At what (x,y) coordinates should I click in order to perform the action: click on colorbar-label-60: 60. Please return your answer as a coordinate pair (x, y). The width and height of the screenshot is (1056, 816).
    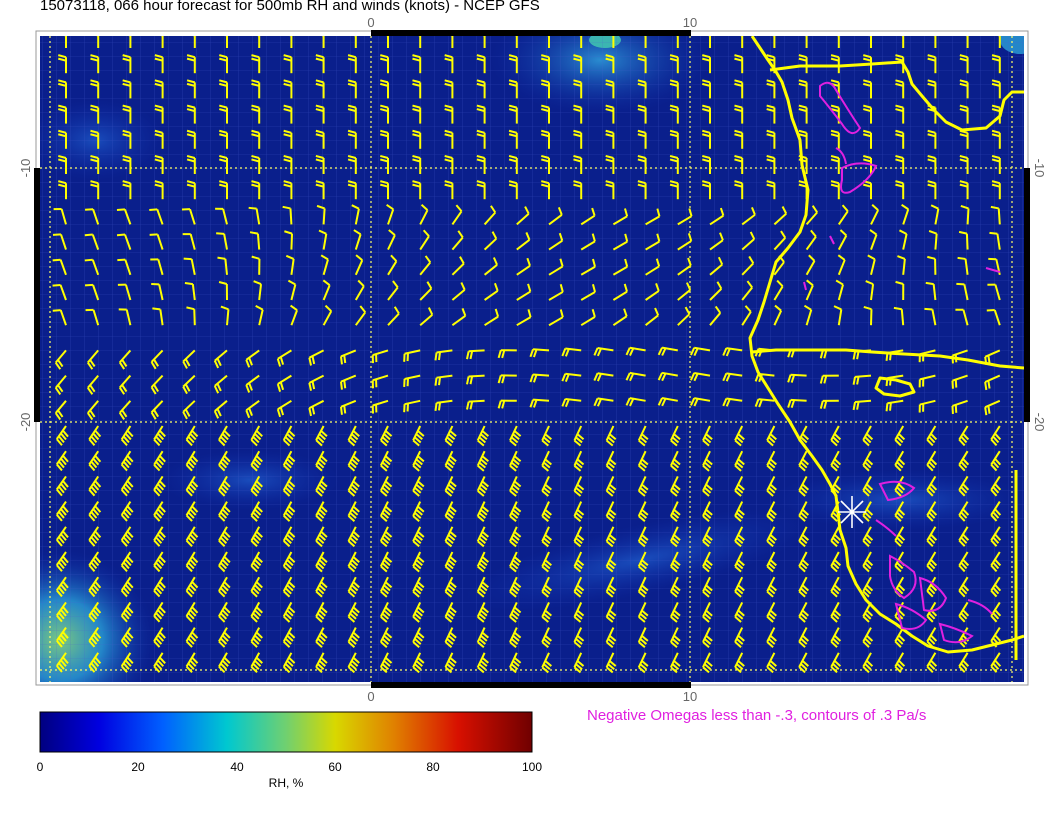
    Looking at the image, I should click on (335, 767).